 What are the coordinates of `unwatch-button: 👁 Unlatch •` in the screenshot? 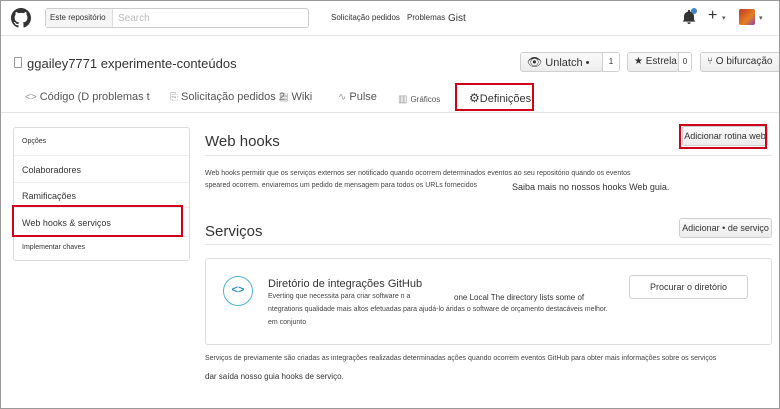 It's located at (561, 62).